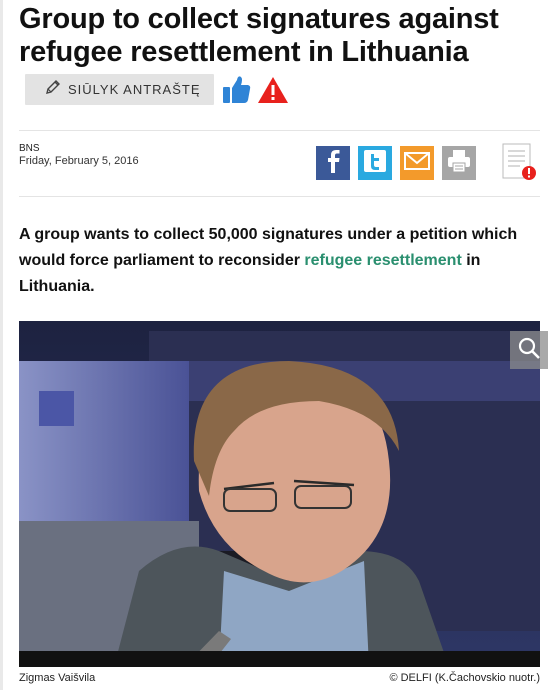  I want to click on report-error-button, so click(519, 164).